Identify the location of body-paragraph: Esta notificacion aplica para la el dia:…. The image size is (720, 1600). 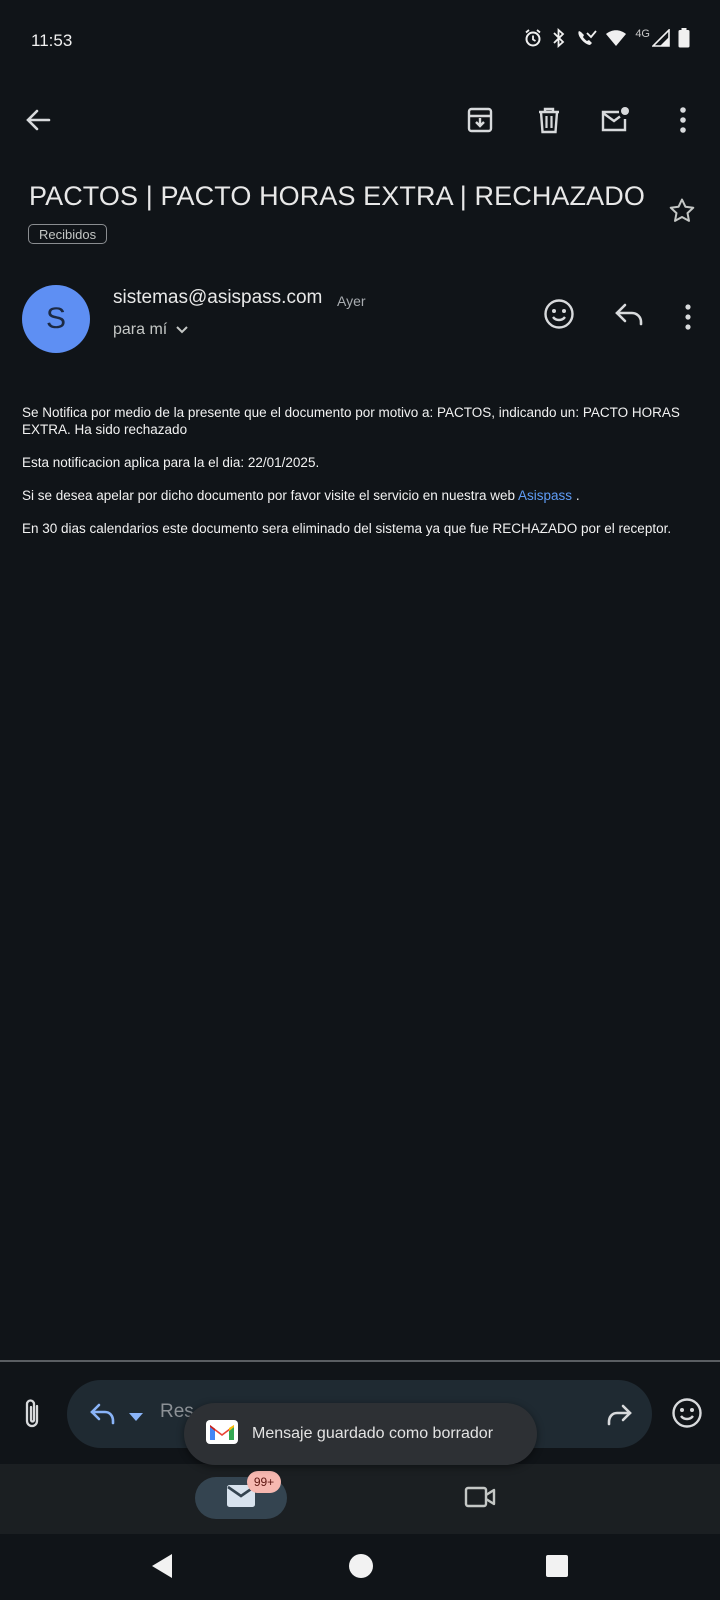
(171, 462).